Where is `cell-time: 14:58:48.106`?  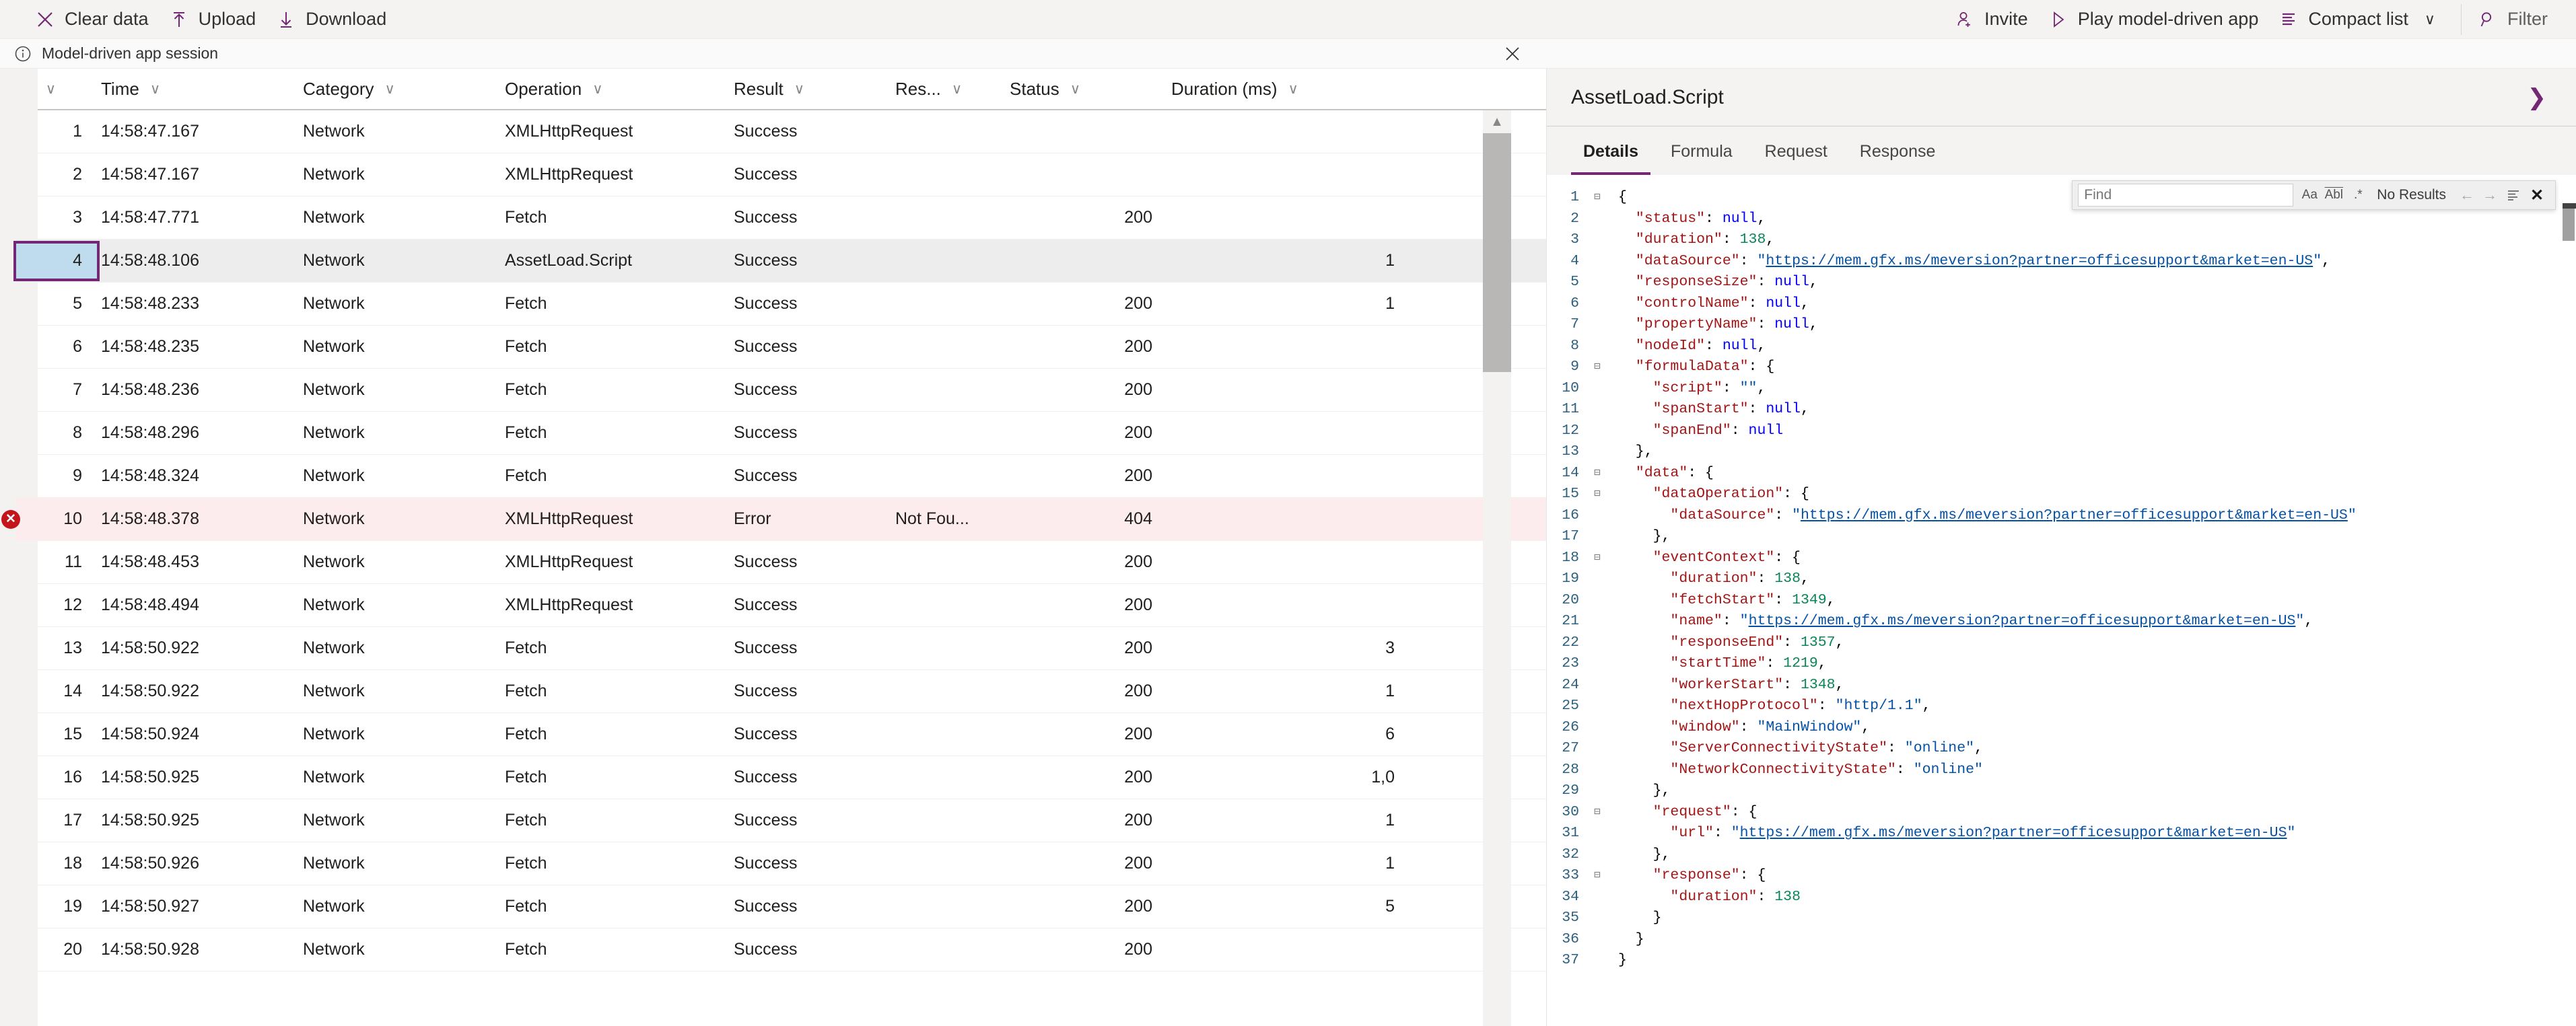 cell-time: 14:58:48.106 is located at coordinates (198, 260).